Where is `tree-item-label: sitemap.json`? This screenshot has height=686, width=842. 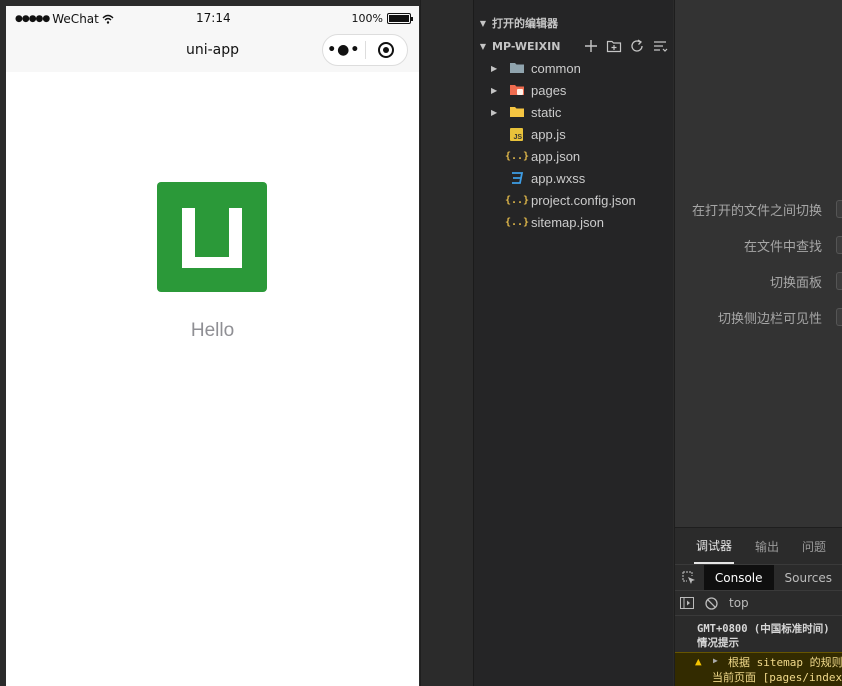
tree-item-label: sitemap.json is located at coordinates (567, 222).